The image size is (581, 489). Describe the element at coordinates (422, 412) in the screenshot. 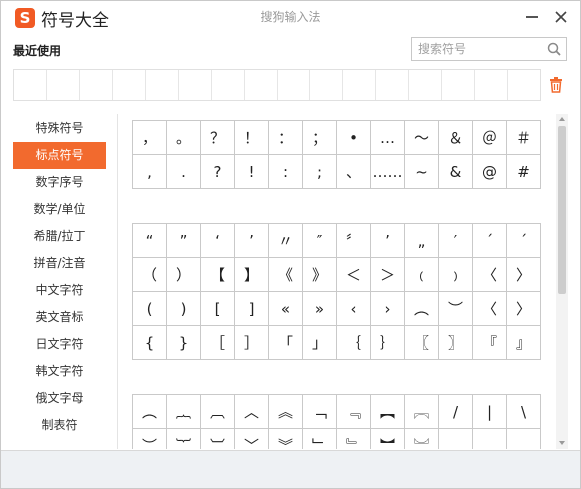

I see `symbol-cell: ︗` at that location.